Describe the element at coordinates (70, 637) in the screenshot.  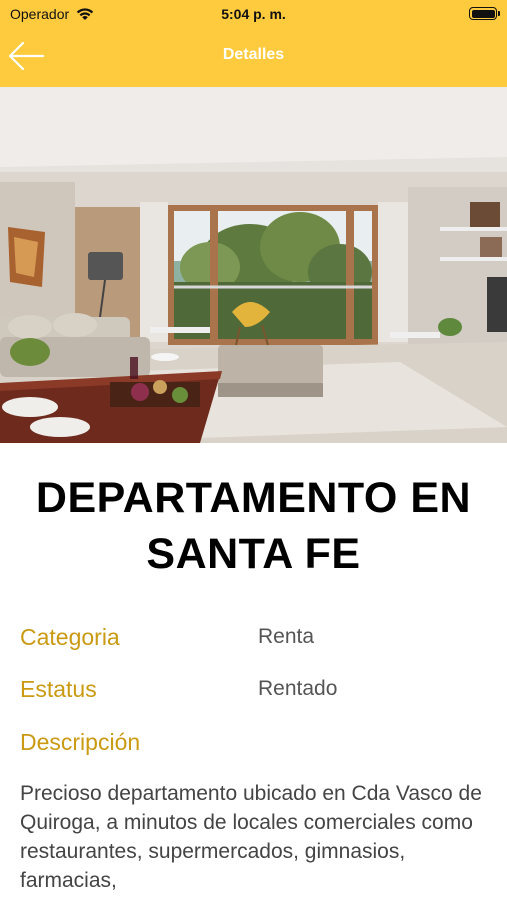
I see `category-label: Categoria` at that location.